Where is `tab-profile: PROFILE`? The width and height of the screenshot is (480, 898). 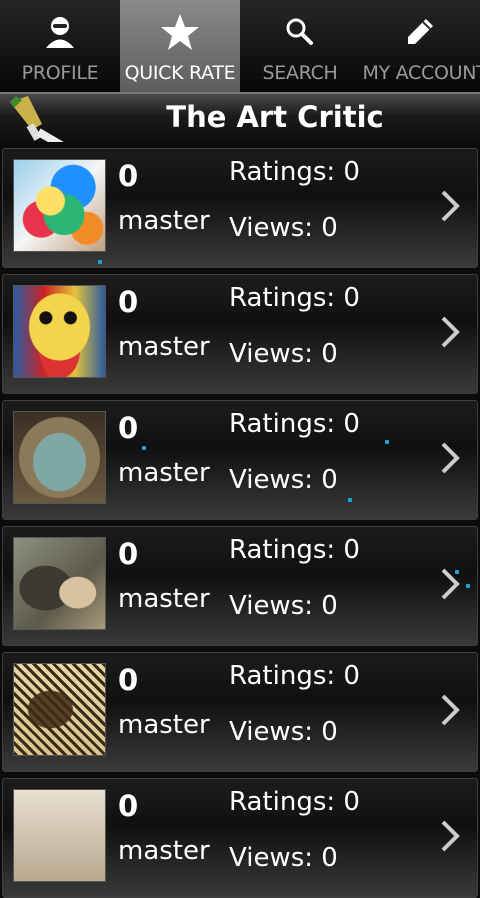
tab-profile: PROFILE is located at coordinates (60, 46).